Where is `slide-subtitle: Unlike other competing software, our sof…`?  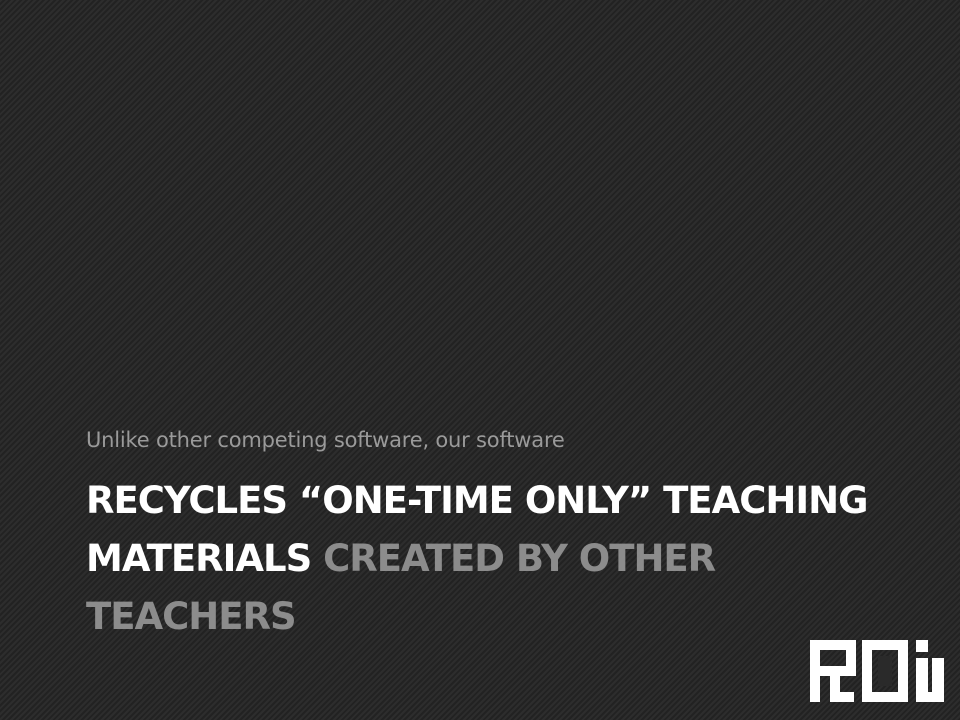 slide-subtitle: Unlike other competing software, our sof… is located at coordinates (325, 440).